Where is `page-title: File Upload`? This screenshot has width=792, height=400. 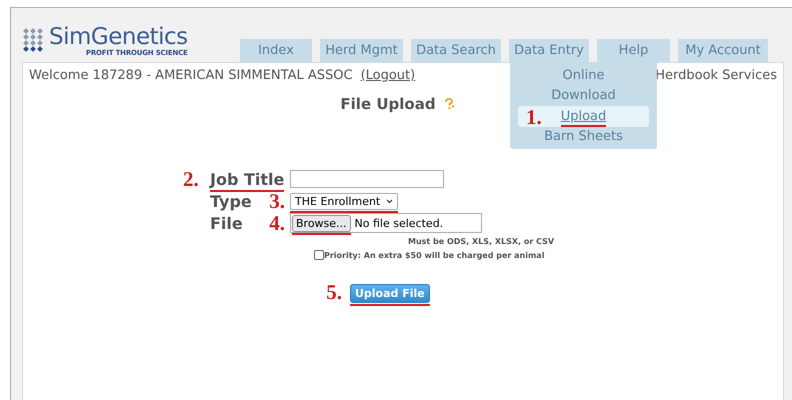 page-title: File Upload is located at coordinates (388, 104).